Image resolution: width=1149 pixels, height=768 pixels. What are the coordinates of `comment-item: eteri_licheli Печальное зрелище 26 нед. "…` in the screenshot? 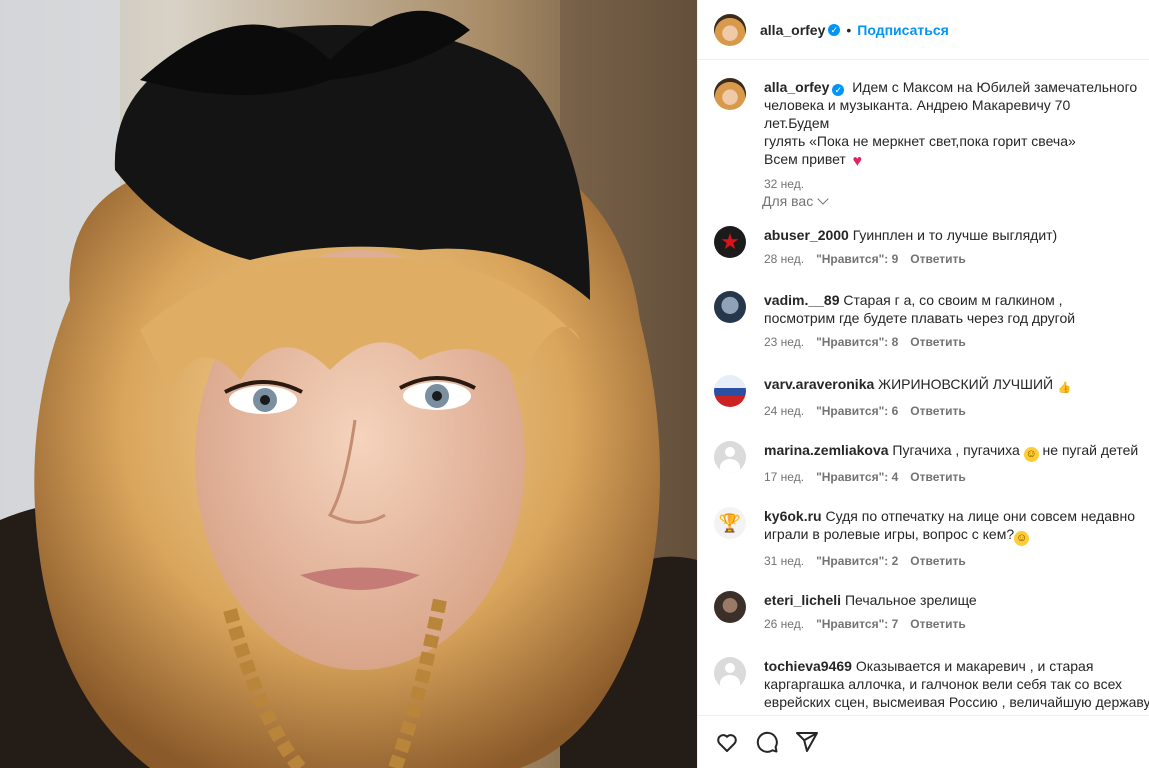 It's located at (926, 612).